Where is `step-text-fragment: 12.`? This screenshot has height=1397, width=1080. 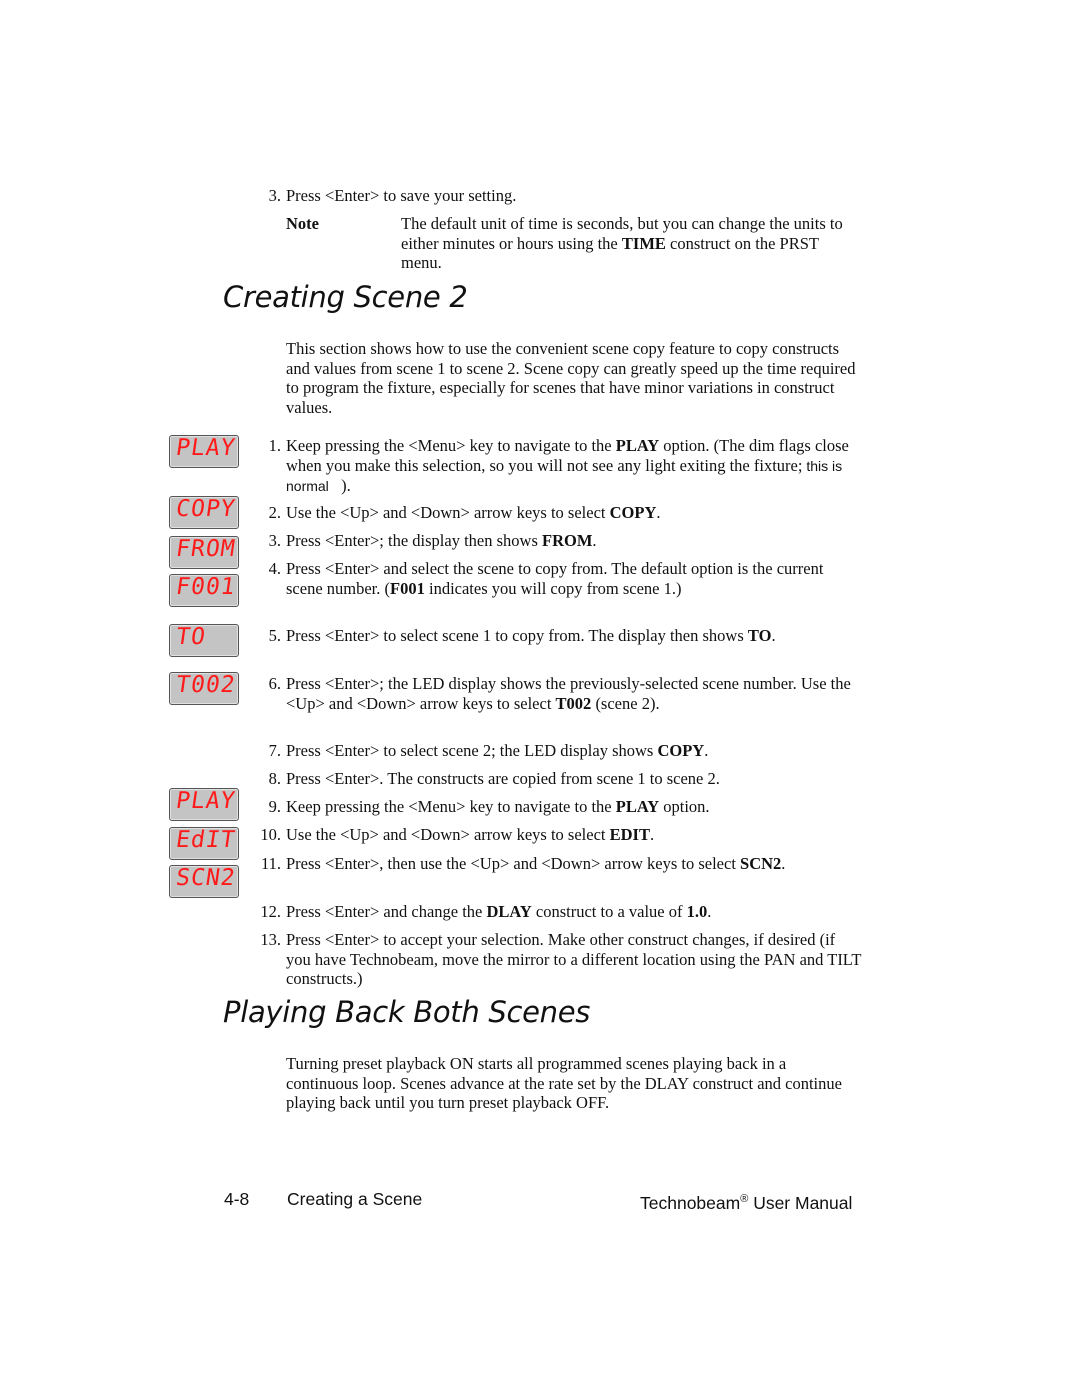
step-text-fragment: 12. is located at coordinates (270, 911).